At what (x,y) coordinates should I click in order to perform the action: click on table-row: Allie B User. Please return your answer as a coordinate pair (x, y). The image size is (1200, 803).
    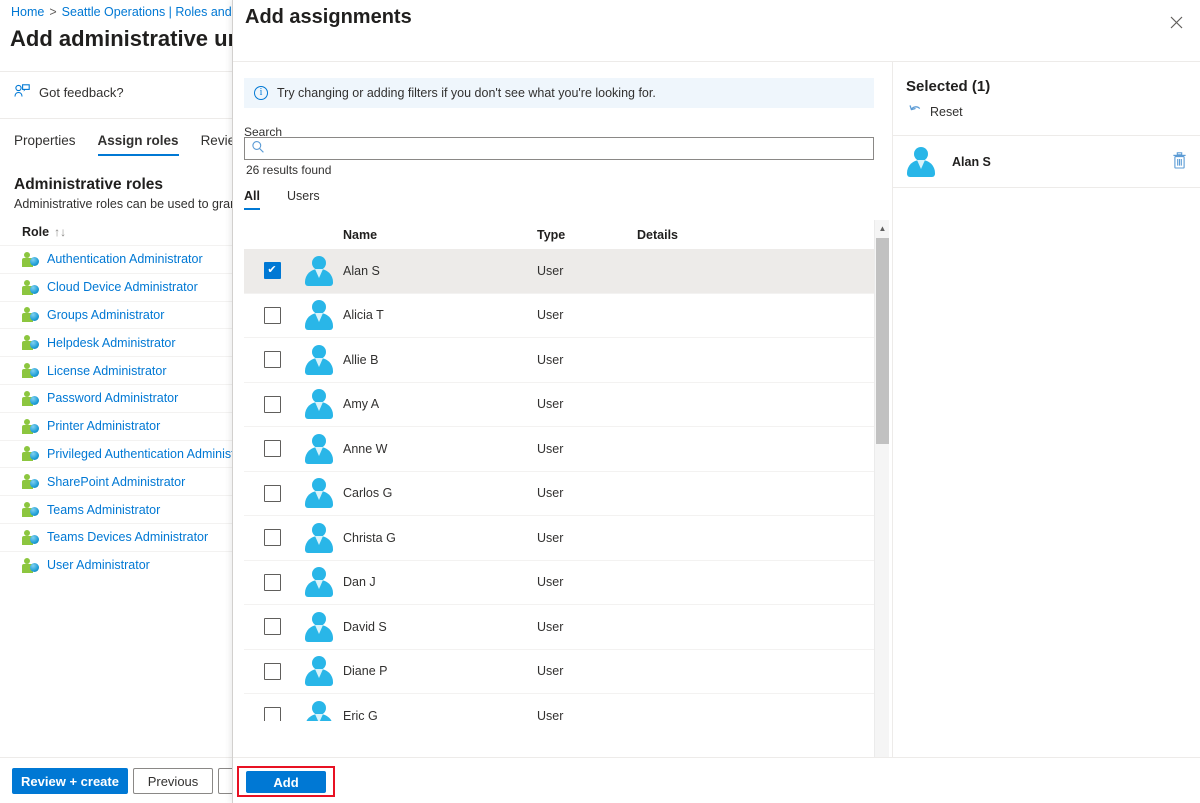
    Looking at the image, I should click on (559, 360).